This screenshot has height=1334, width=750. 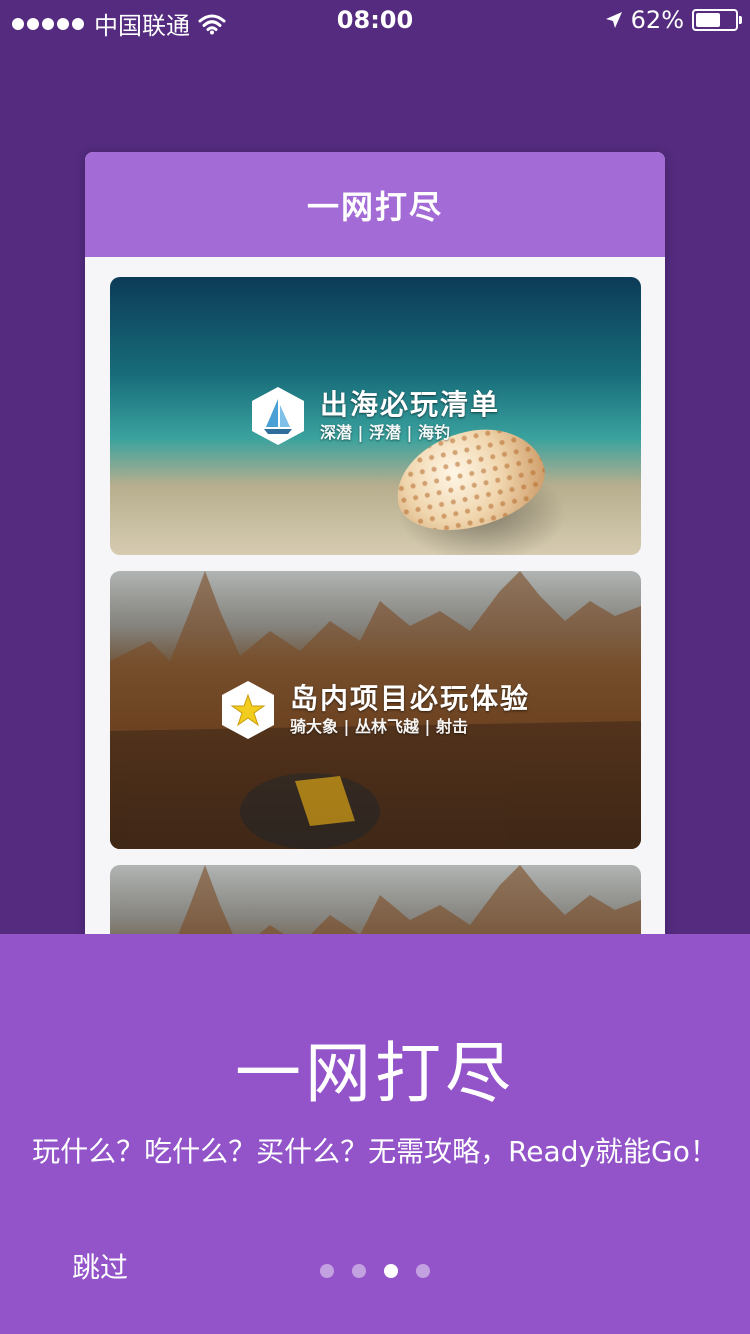 I want to click on seashell-pattern, so click(x=469, y=479).